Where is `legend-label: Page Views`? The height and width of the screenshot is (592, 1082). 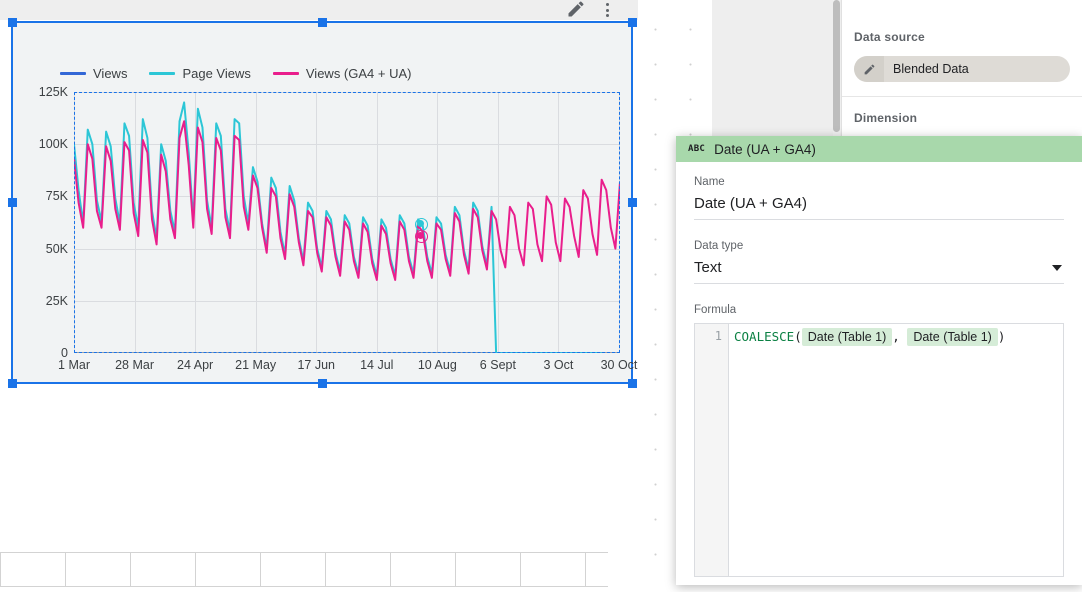
legend-label: Page Views is located at coordinates (216, 73).